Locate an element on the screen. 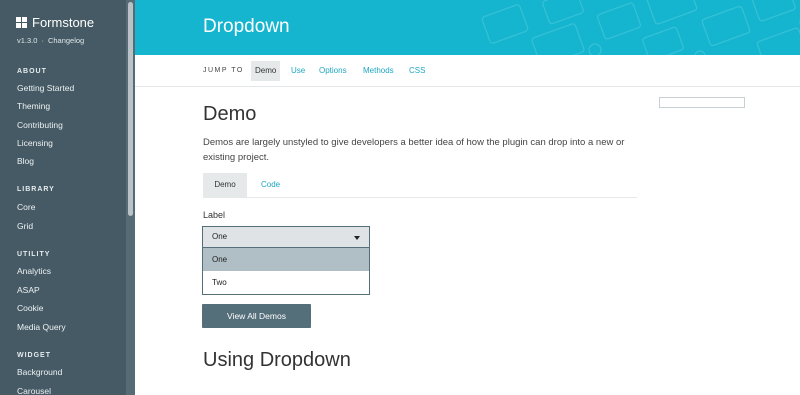 The height and width of the screenshot is (395, 800). using-heading: Using Dropdown is located at coordinates (277, 360).